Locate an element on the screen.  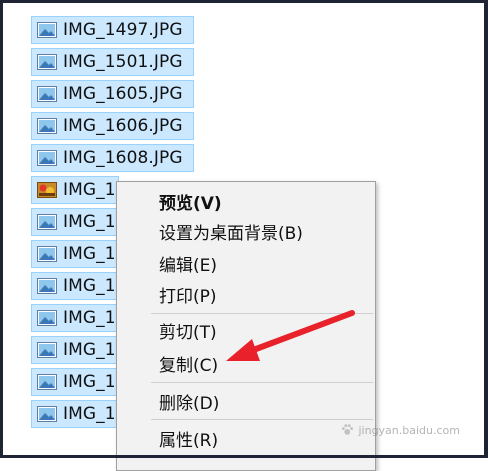
watermark: jingyan.baidu.com is located at coordinates (400, 430).